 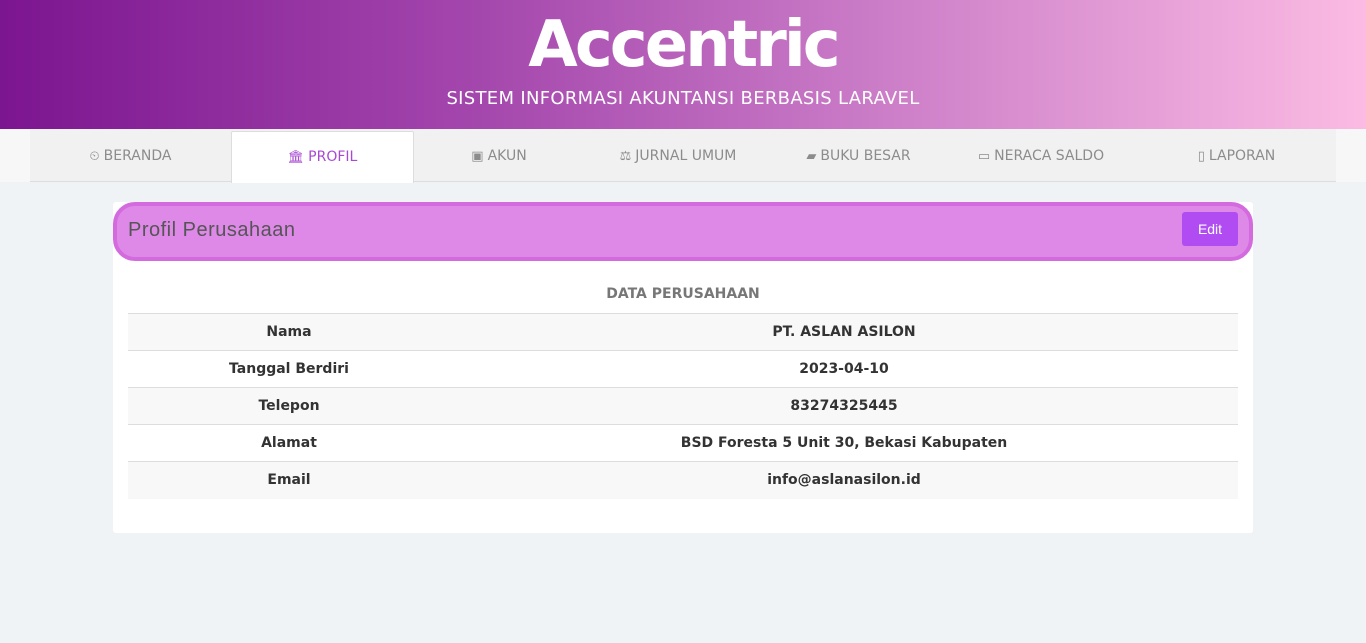 I want to click on tab-beranda: ⏲ BERANDA, so click(x=130, y=156).